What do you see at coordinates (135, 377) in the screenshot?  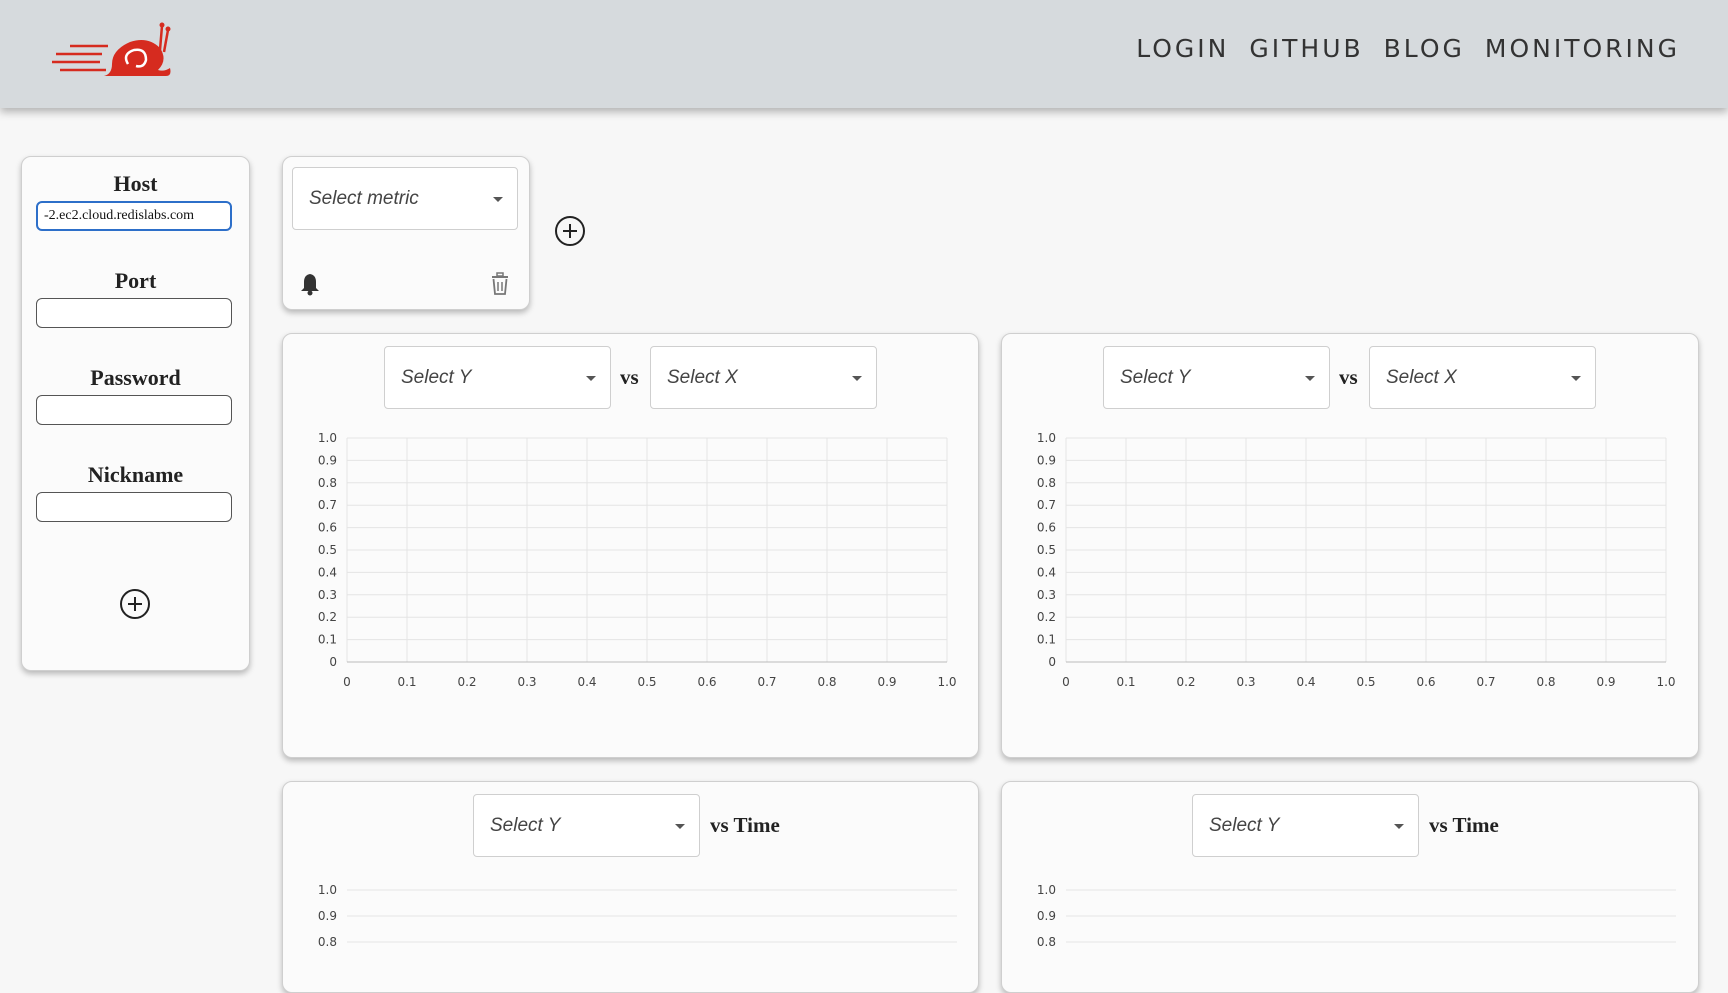 I see `password-label: Password` at bounding box center [135, 377].